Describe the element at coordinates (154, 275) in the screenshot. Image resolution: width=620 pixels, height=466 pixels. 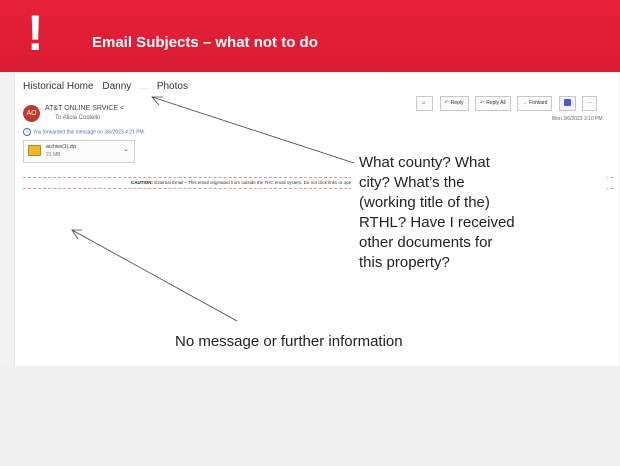
I see `arrow-to-body` at that location.